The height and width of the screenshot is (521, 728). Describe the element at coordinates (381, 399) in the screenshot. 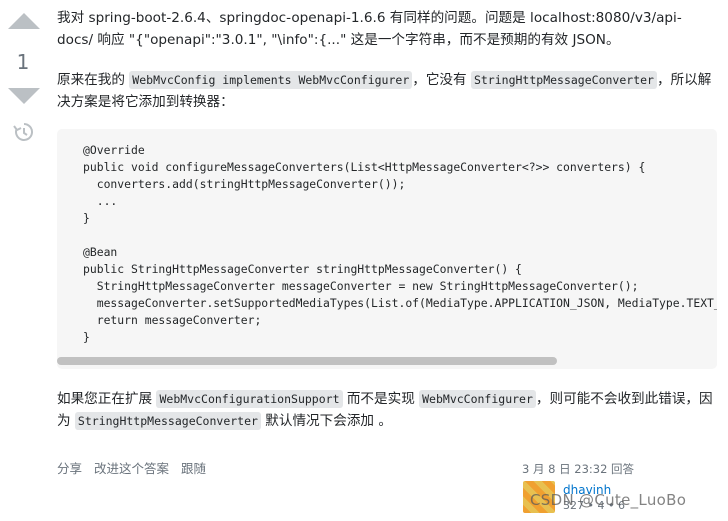

I see `text-segment: 而不是实现` at that location.